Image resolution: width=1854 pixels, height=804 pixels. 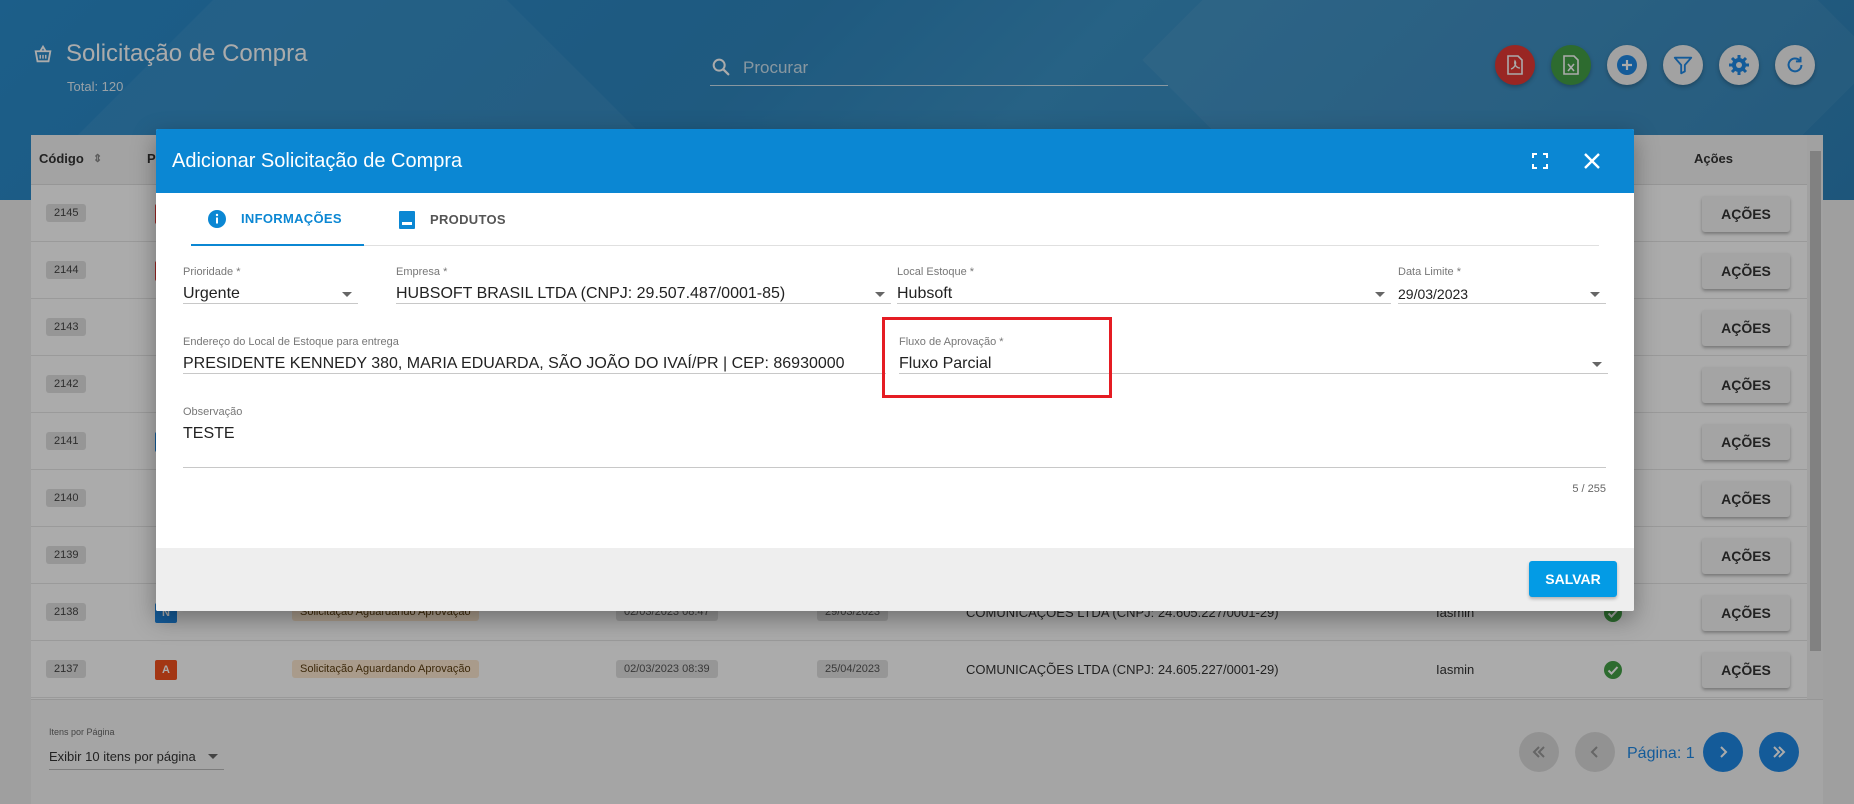 I want to click on field-value: Urgente, so click(x=211, y=293).